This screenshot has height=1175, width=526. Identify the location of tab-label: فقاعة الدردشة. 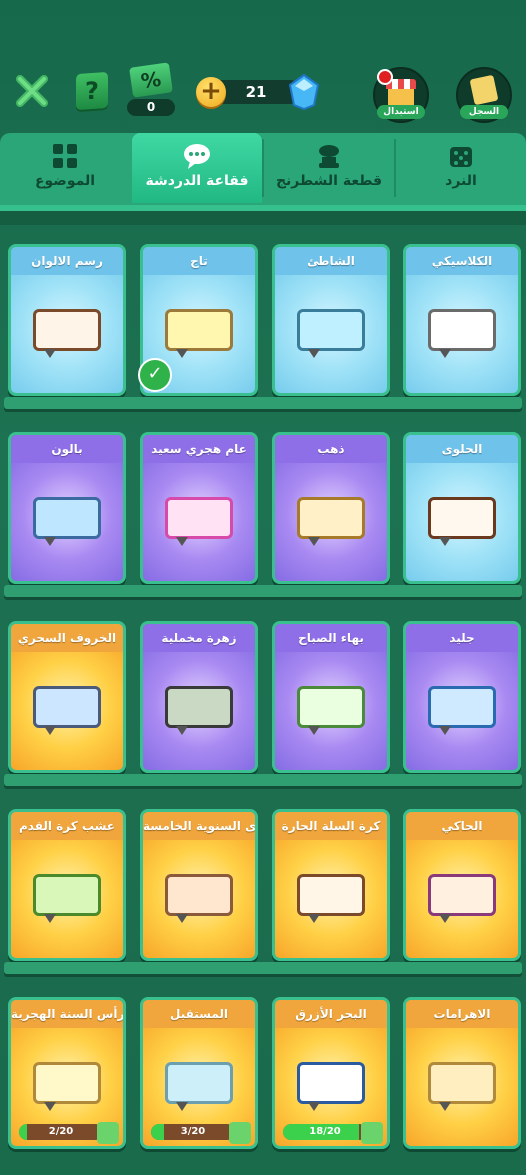
(197, 181).